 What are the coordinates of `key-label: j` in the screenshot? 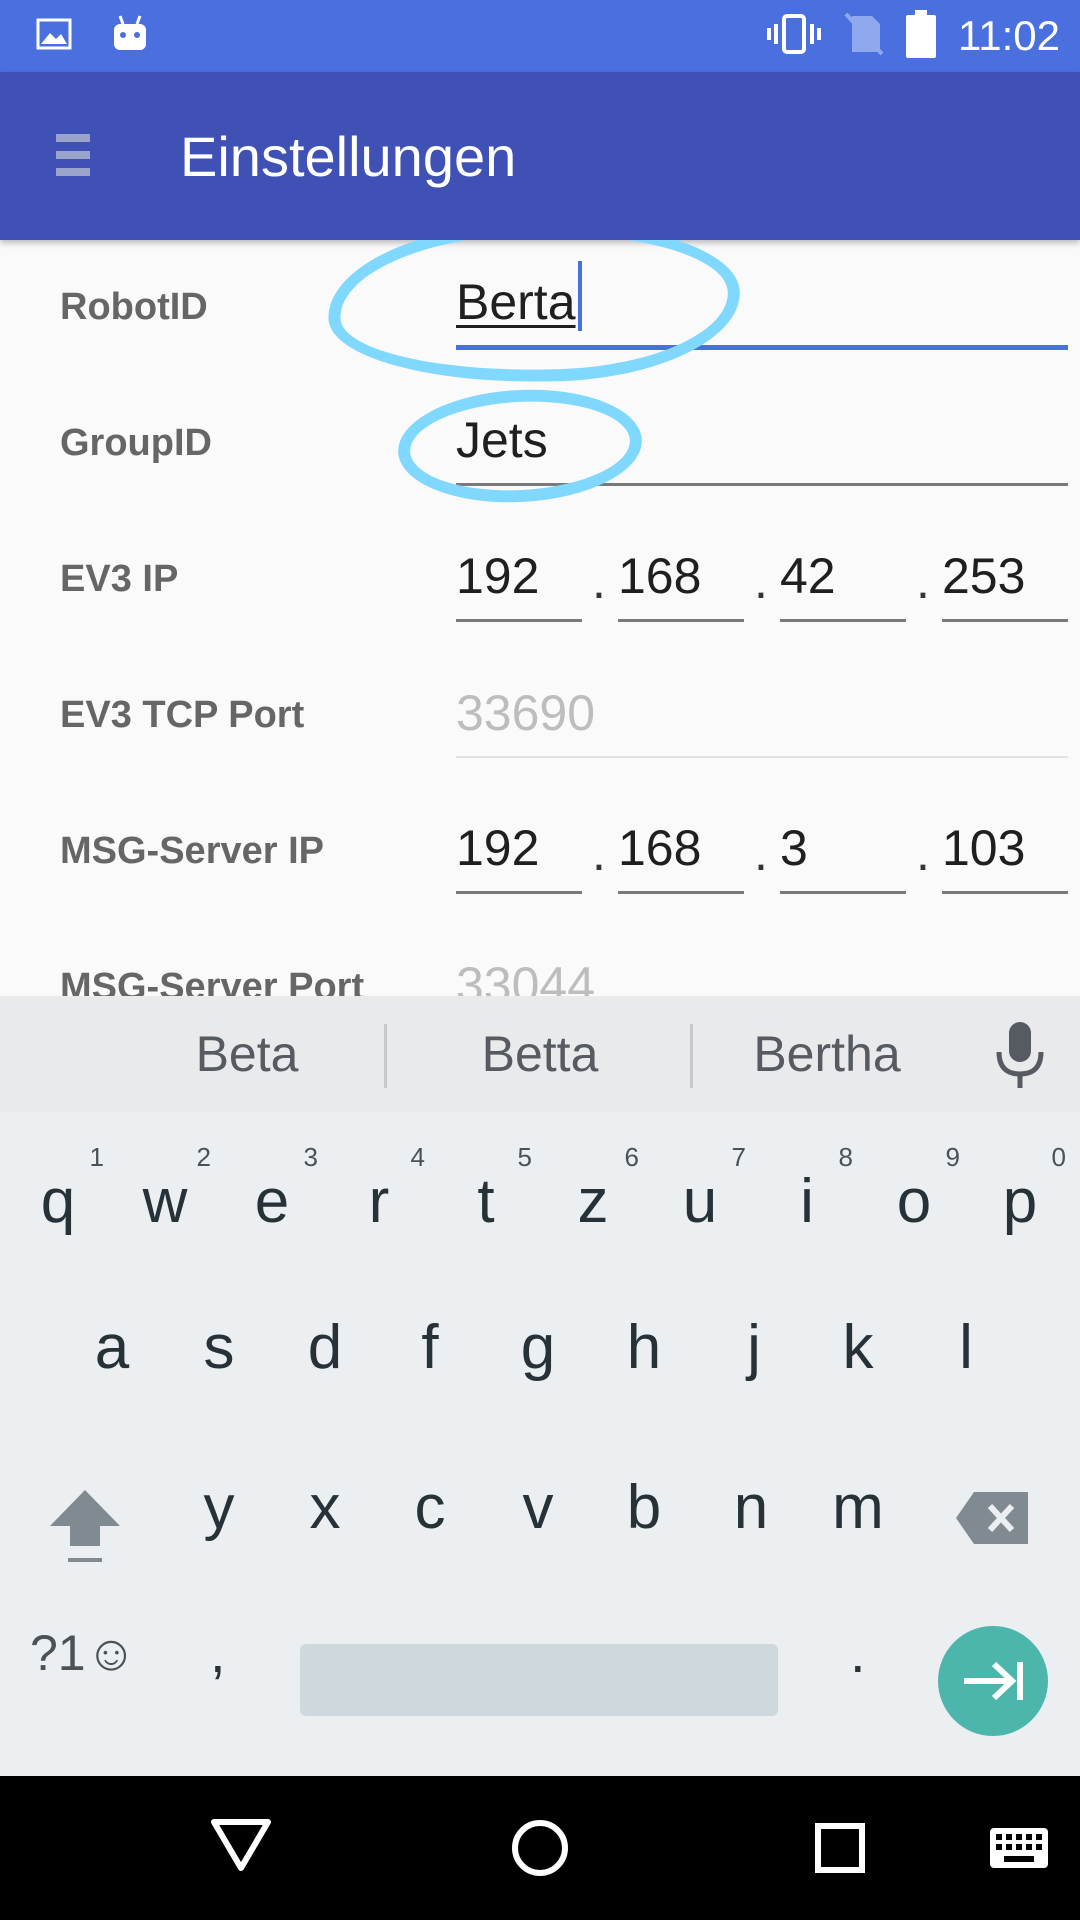 It's located at (754, 1347).